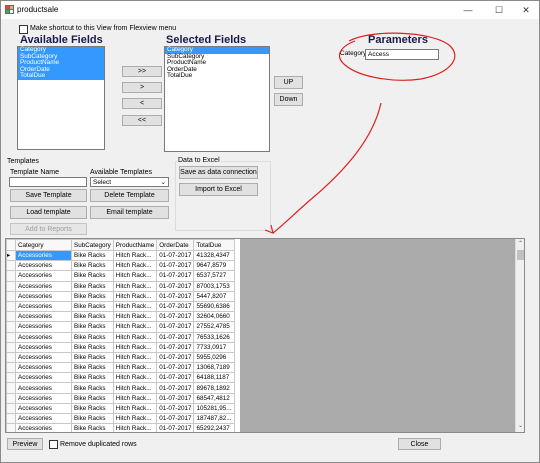  What do you see at coordinates (214, 347) in the screenshot?
I see `table-cell: 7733,0917` at bounding box center [214, 347].